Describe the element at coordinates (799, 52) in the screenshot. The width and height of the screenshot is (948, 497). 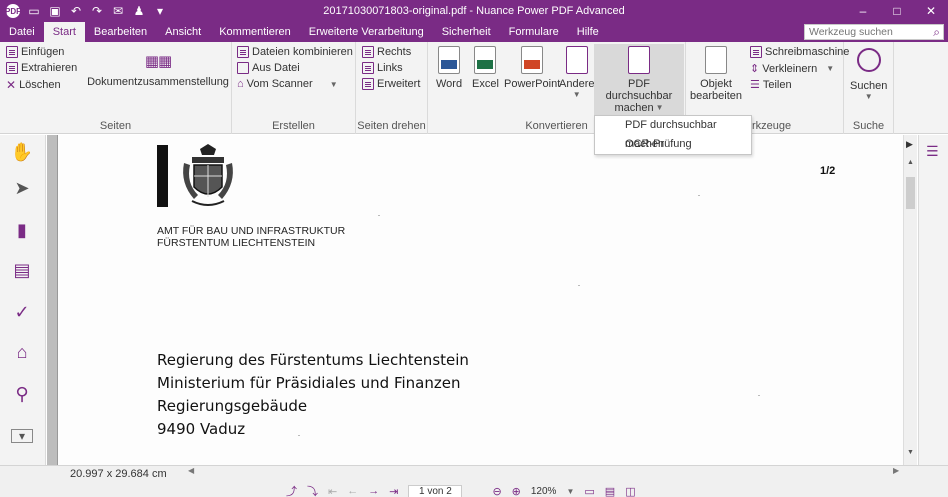
I see `schreibmaschine-button: Schreibmaschine` at that location.